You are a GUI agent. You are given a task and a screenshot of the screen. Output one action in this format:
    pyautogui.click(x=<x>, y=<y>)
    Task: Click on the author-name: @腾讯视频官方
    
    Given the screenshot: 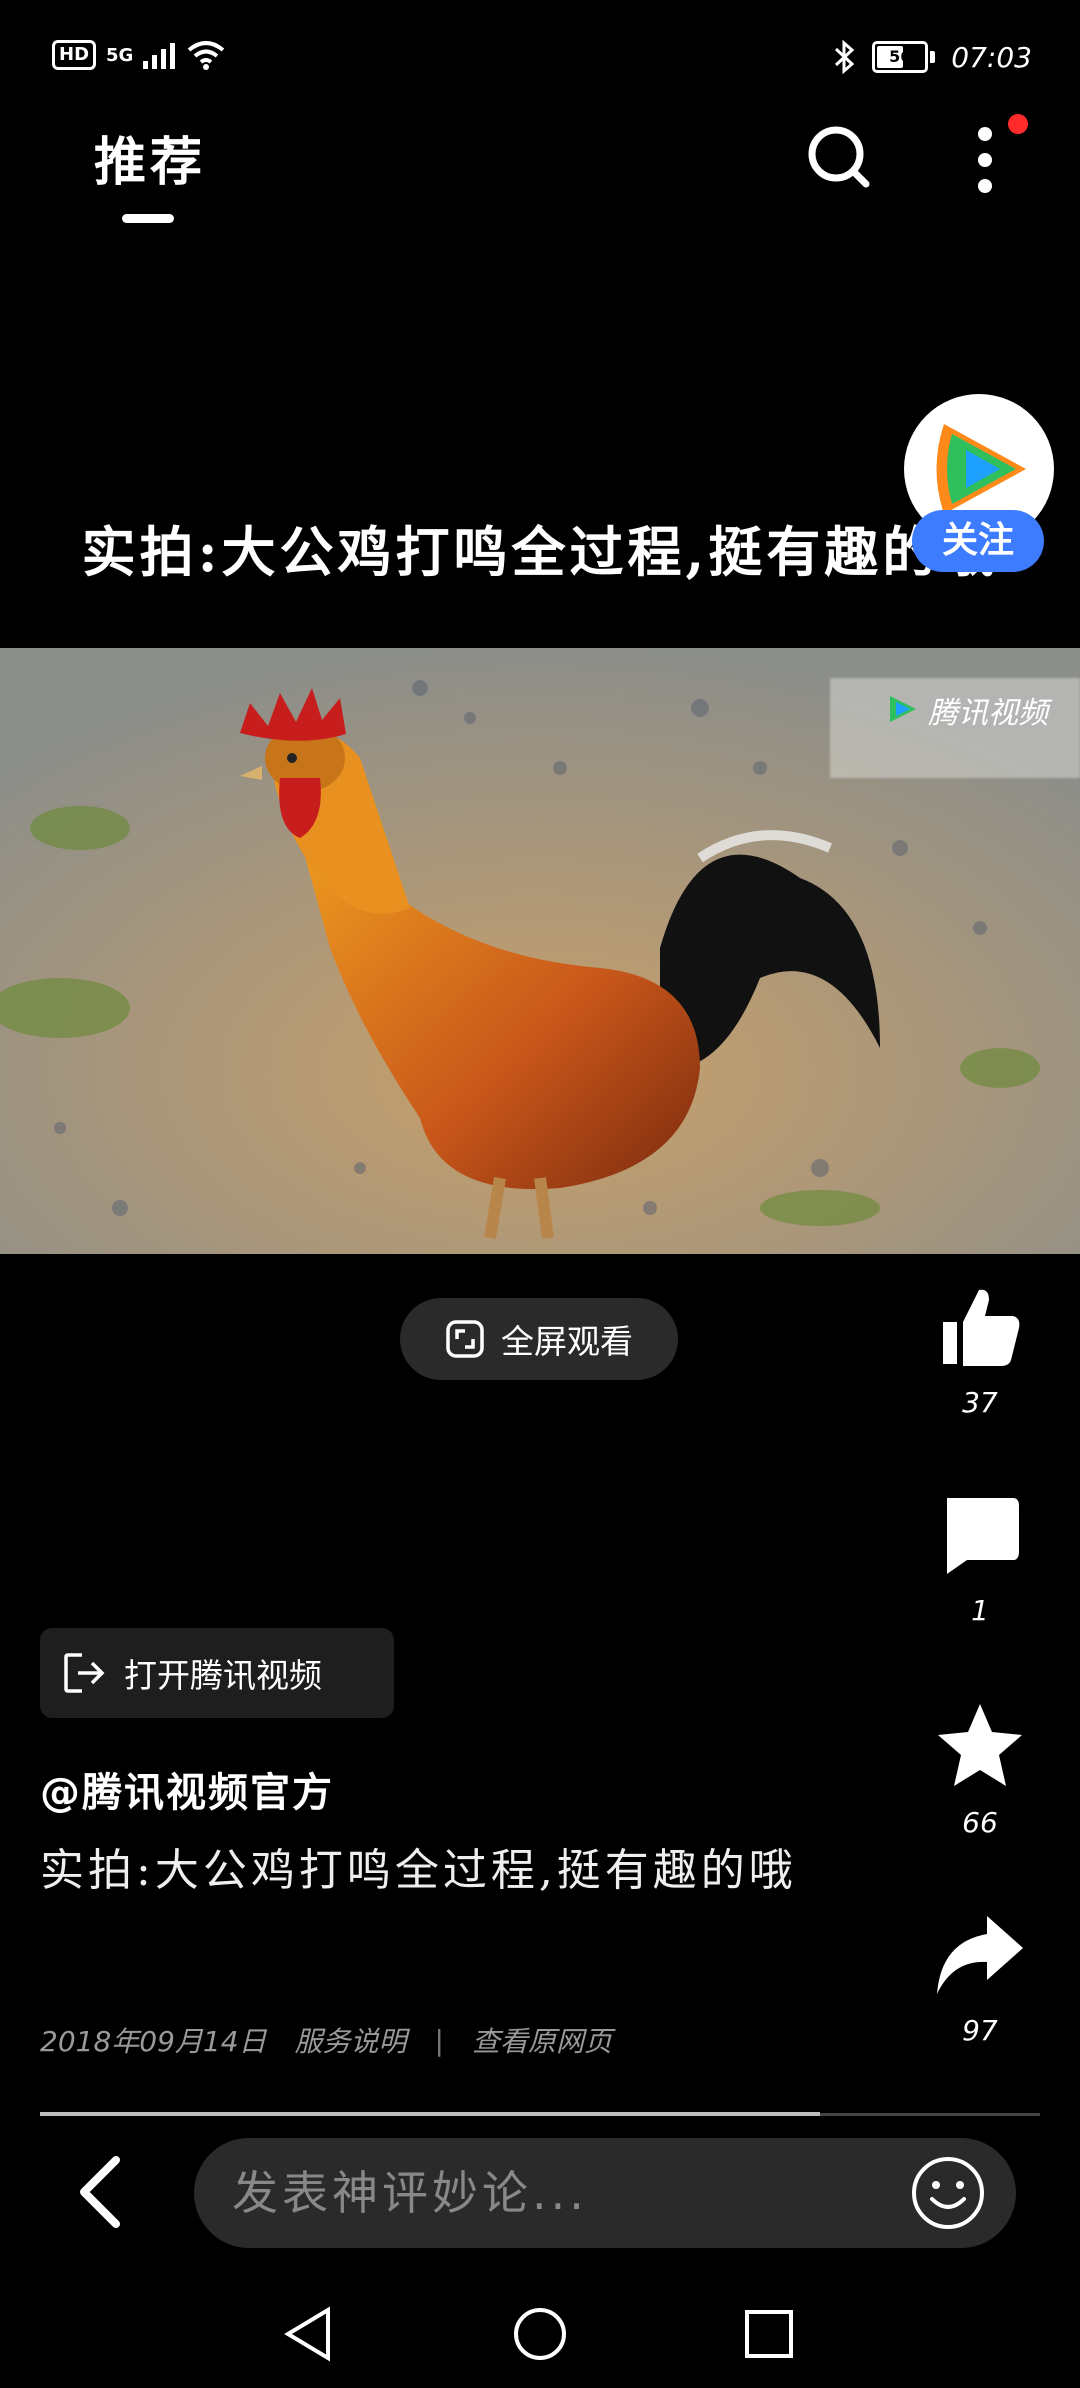 What is the action you would take?
    pyautogui.click(x=187, y=1789)
    